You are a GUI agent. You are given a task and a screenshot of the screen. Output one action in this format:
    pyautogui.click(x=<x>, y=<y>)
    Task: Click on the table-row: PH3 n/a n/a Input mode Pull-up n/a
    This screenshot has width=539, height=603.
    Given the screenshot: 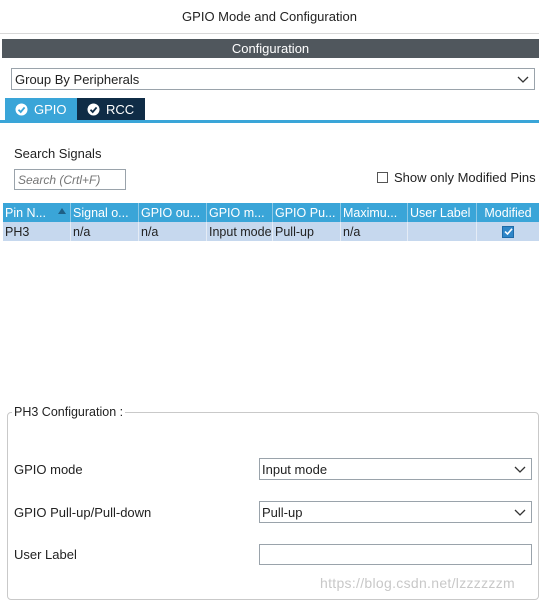 What is the action you would take?
    pyautogui.click(x=271, y=231)
    